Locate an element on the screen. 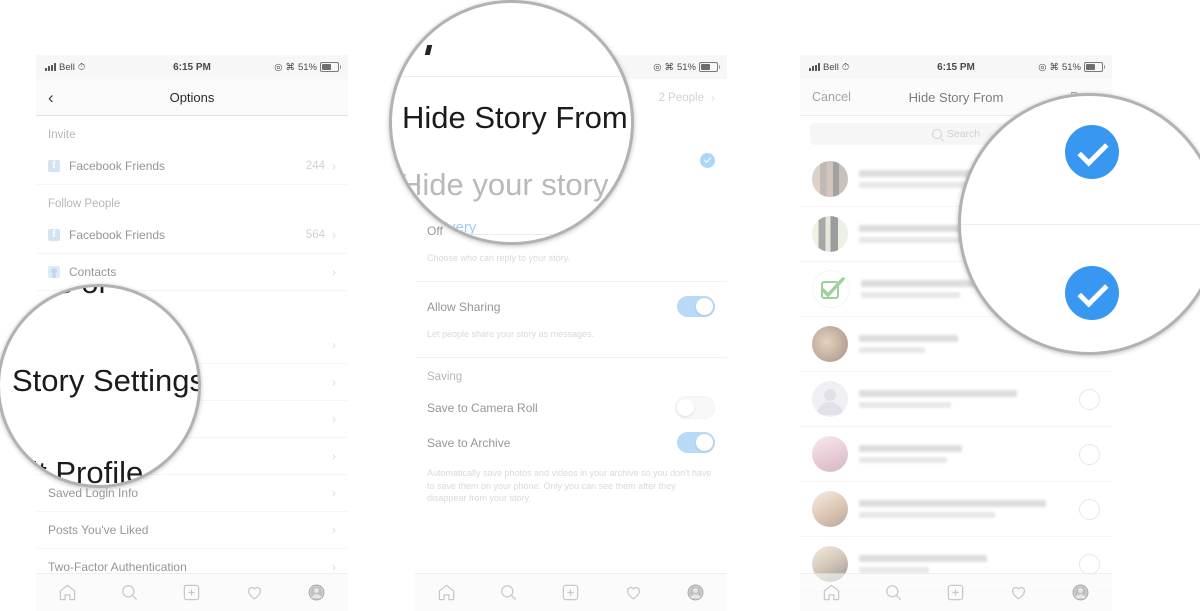 The width and height of the screenshot is (1200, 611). row-save-to-camera-roll: Save to Camera Roll is located at coordinates (571, 407).